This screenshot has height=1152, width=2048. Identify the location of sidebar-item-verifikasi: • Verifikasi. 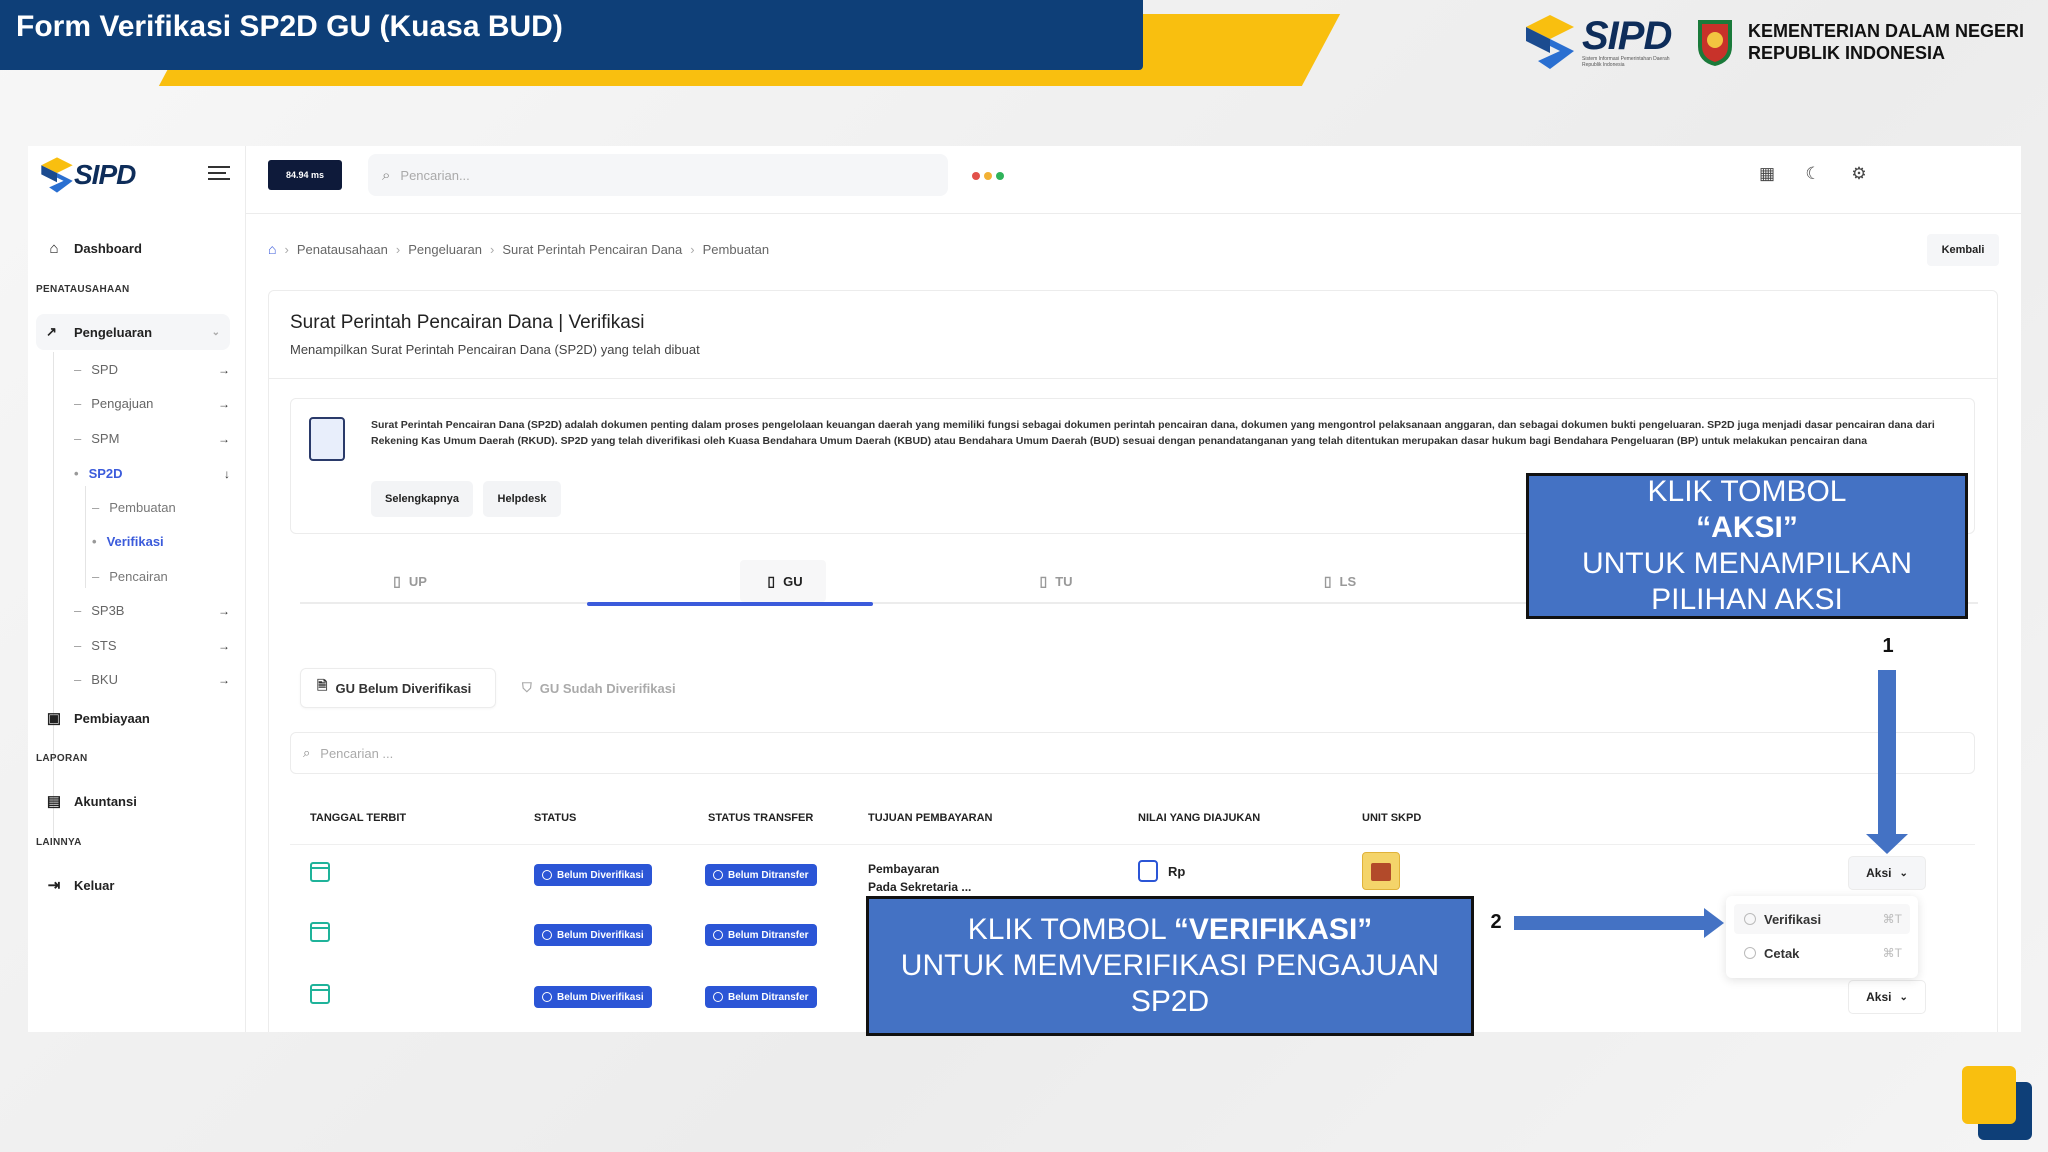
(128, 541).